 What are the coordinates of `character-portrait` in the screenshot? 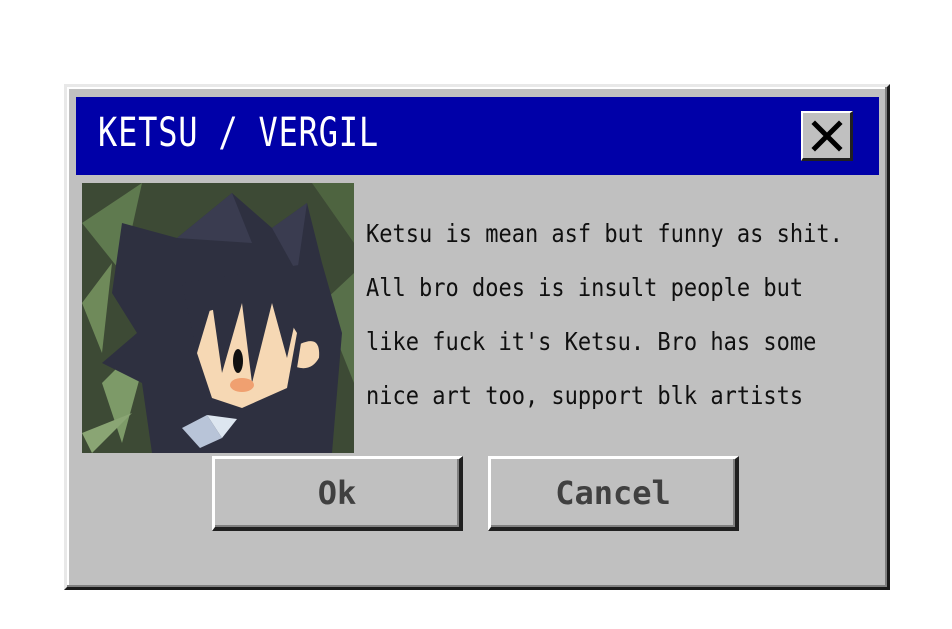 It's located at (218, 318).